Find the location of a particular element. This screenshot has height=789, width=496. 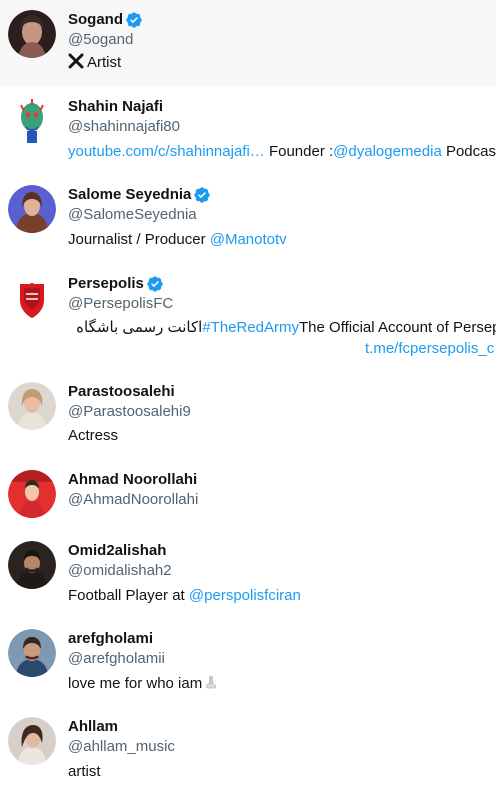

user-handle: @shahinnajafi80 is located at coordinates (124, 126).